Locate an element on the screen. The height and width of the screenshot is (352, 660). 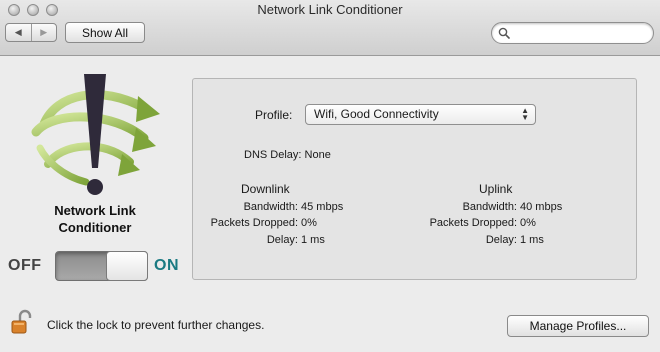
search-icon is located at coordinates (504, 33).